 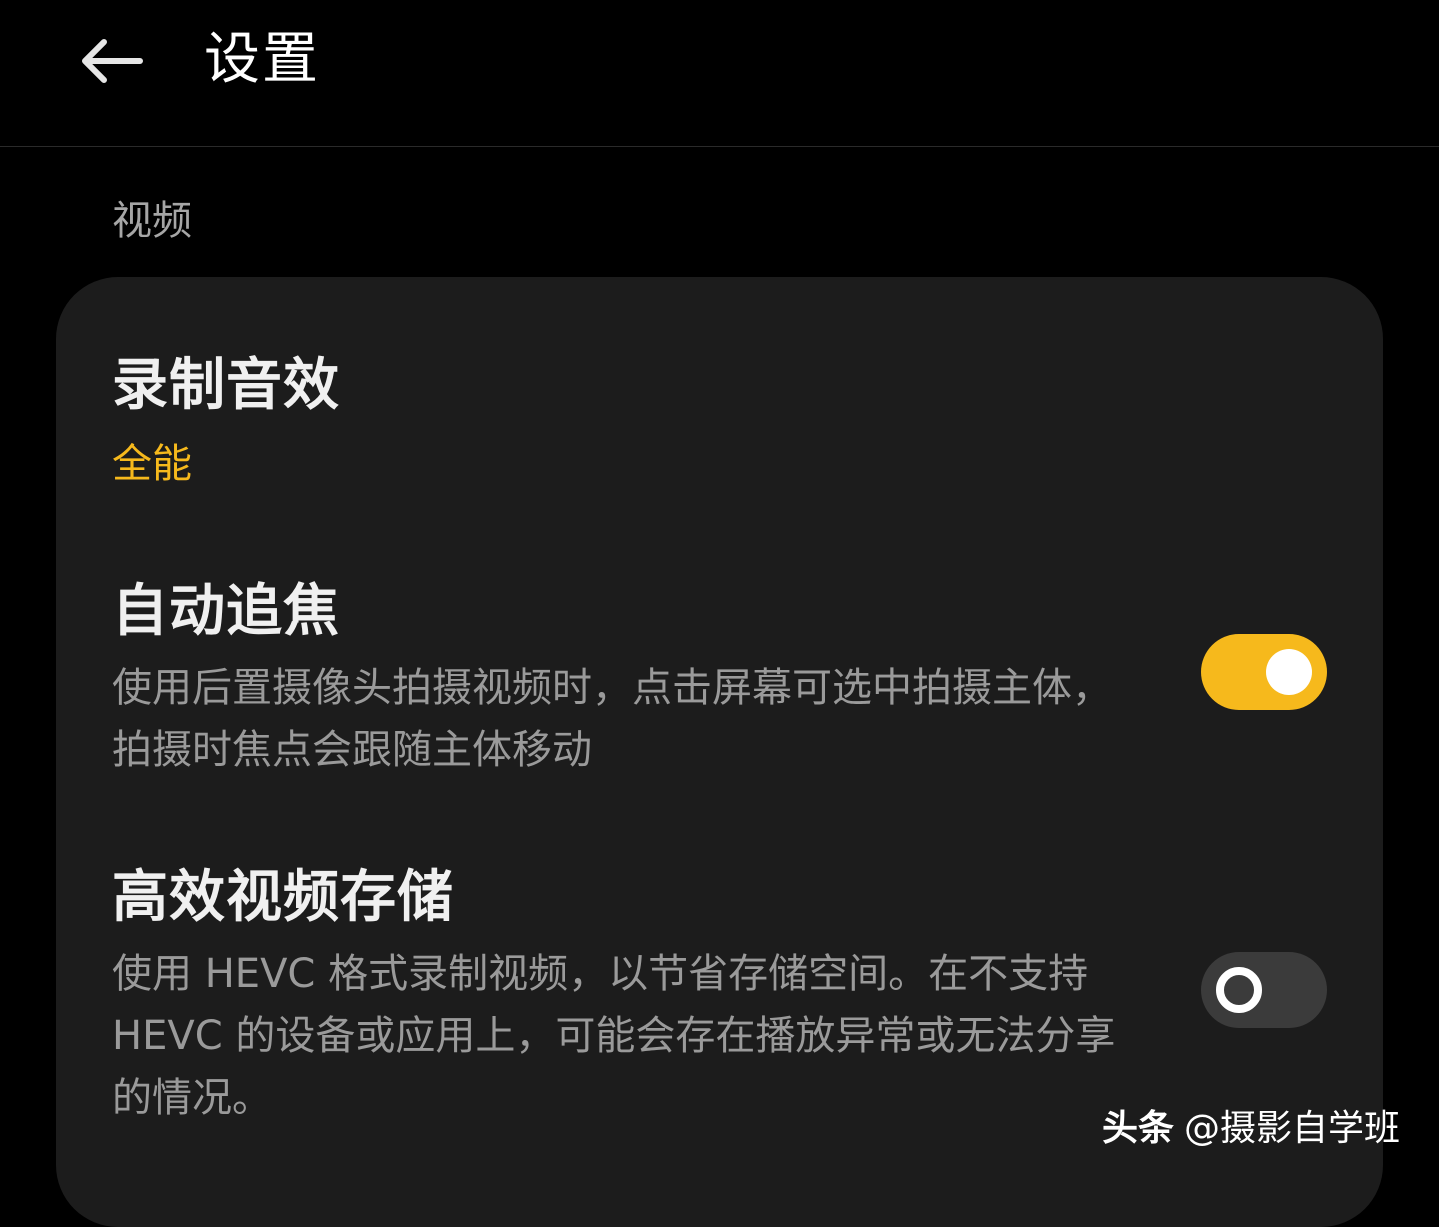 I want to click on auto-tracking-focus-toggle, so click(x=1264, y=672).